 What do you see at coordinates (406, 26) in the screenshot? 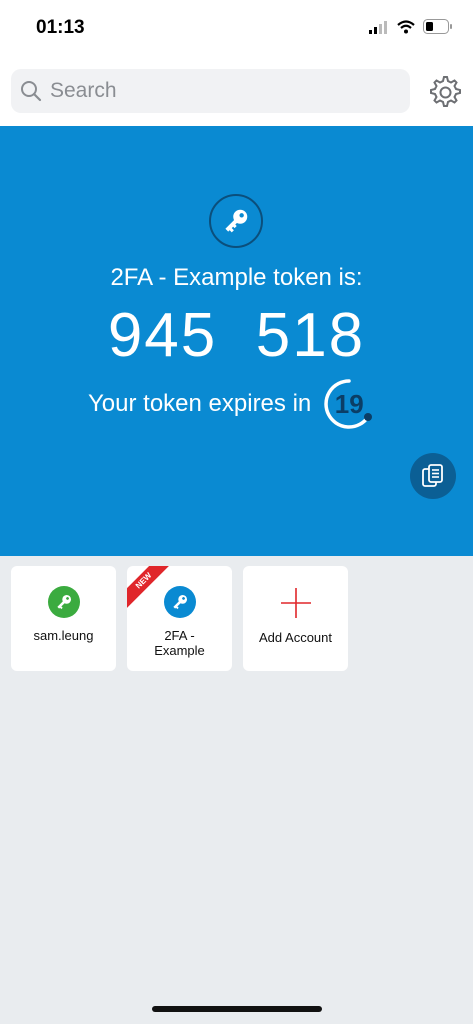
I see `wifi-icon` at bounding box center [406, 26].